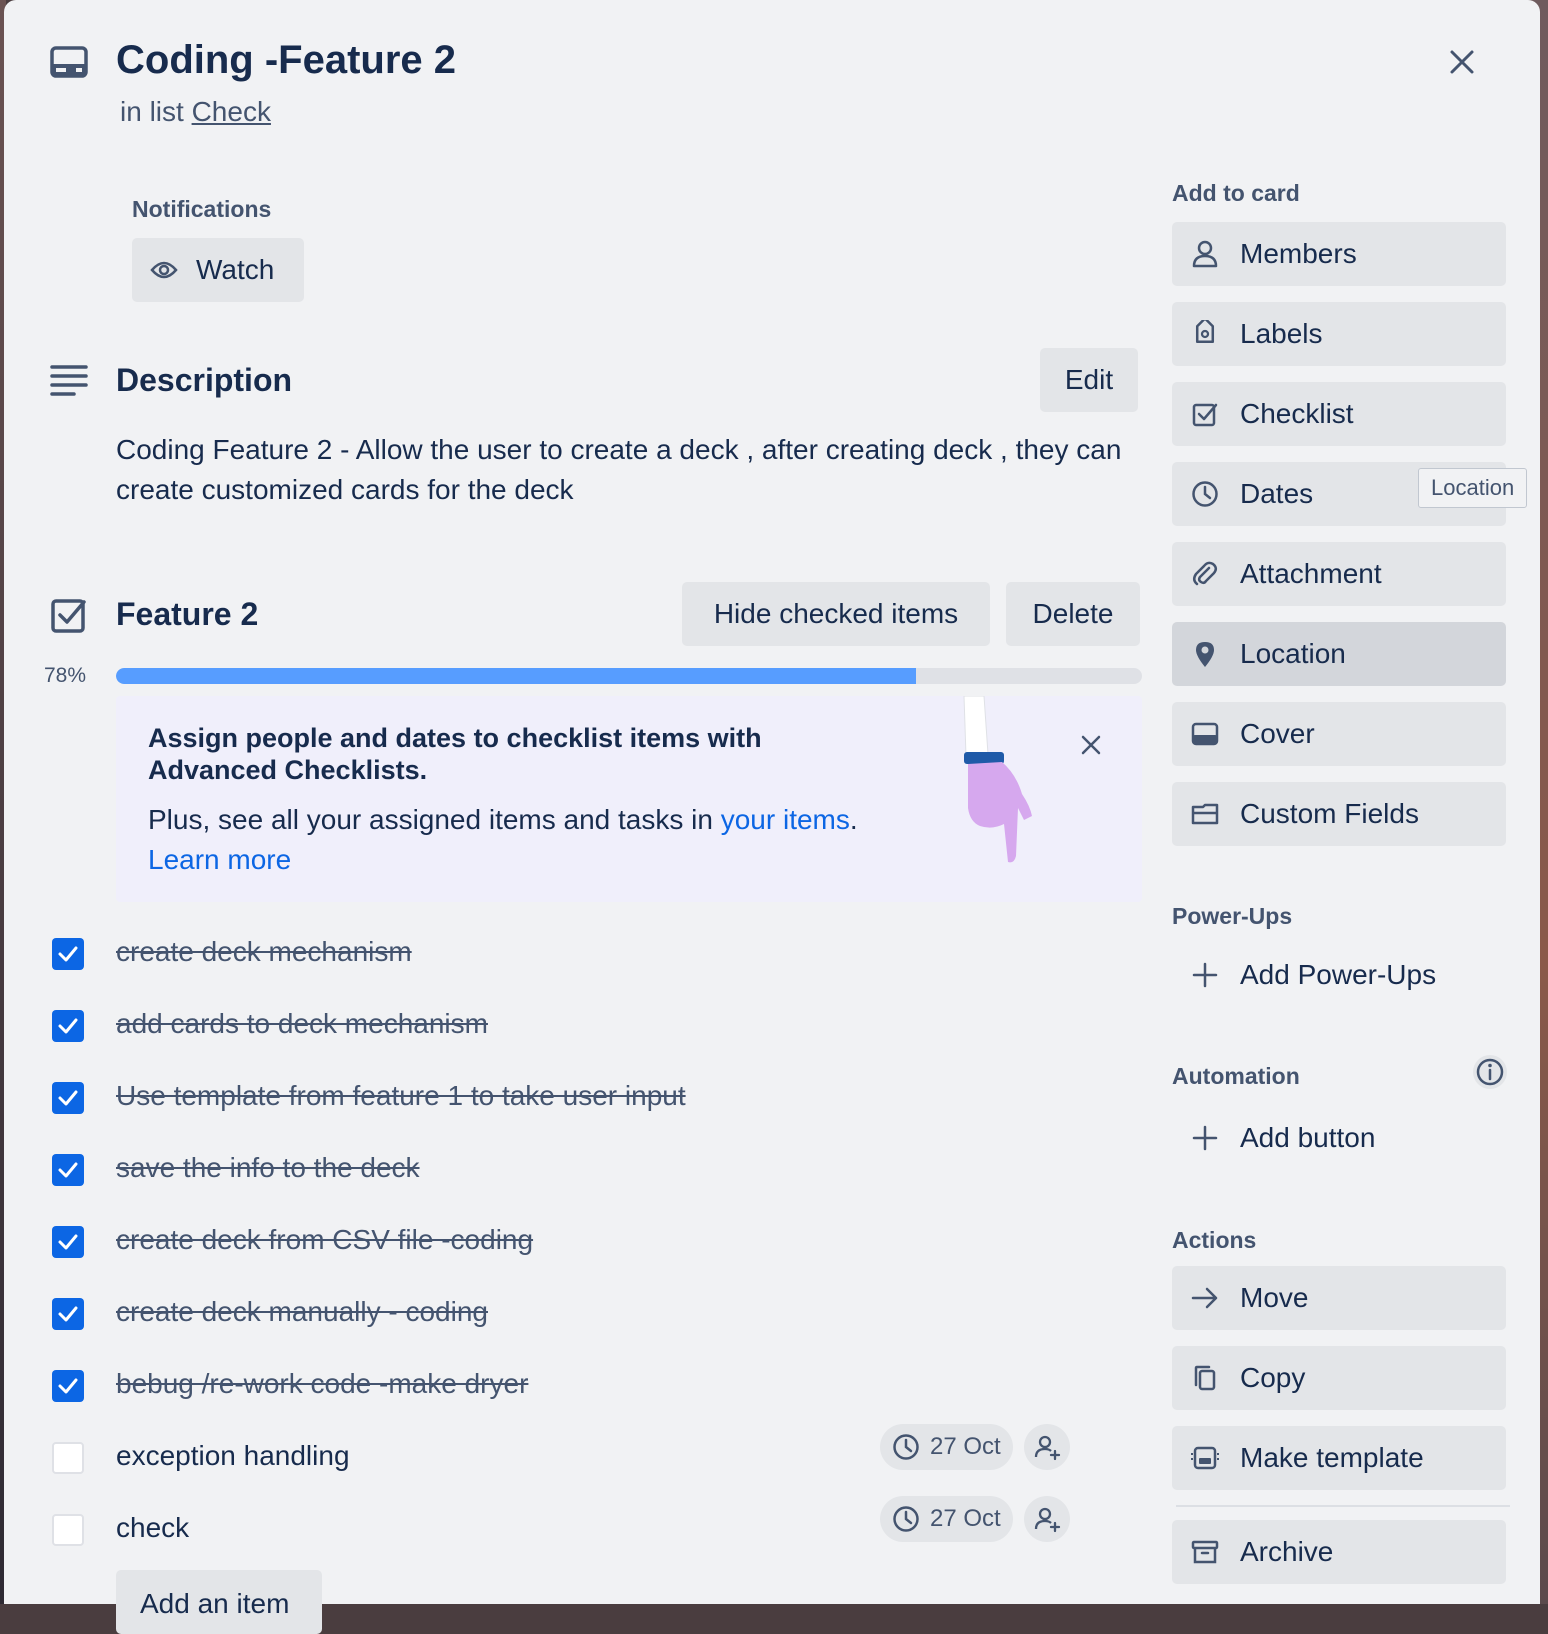 The width and height of the screenshot is (1548, 1634). I want to click on custom-fields-label: Custom Fields, so click(1329, 813).